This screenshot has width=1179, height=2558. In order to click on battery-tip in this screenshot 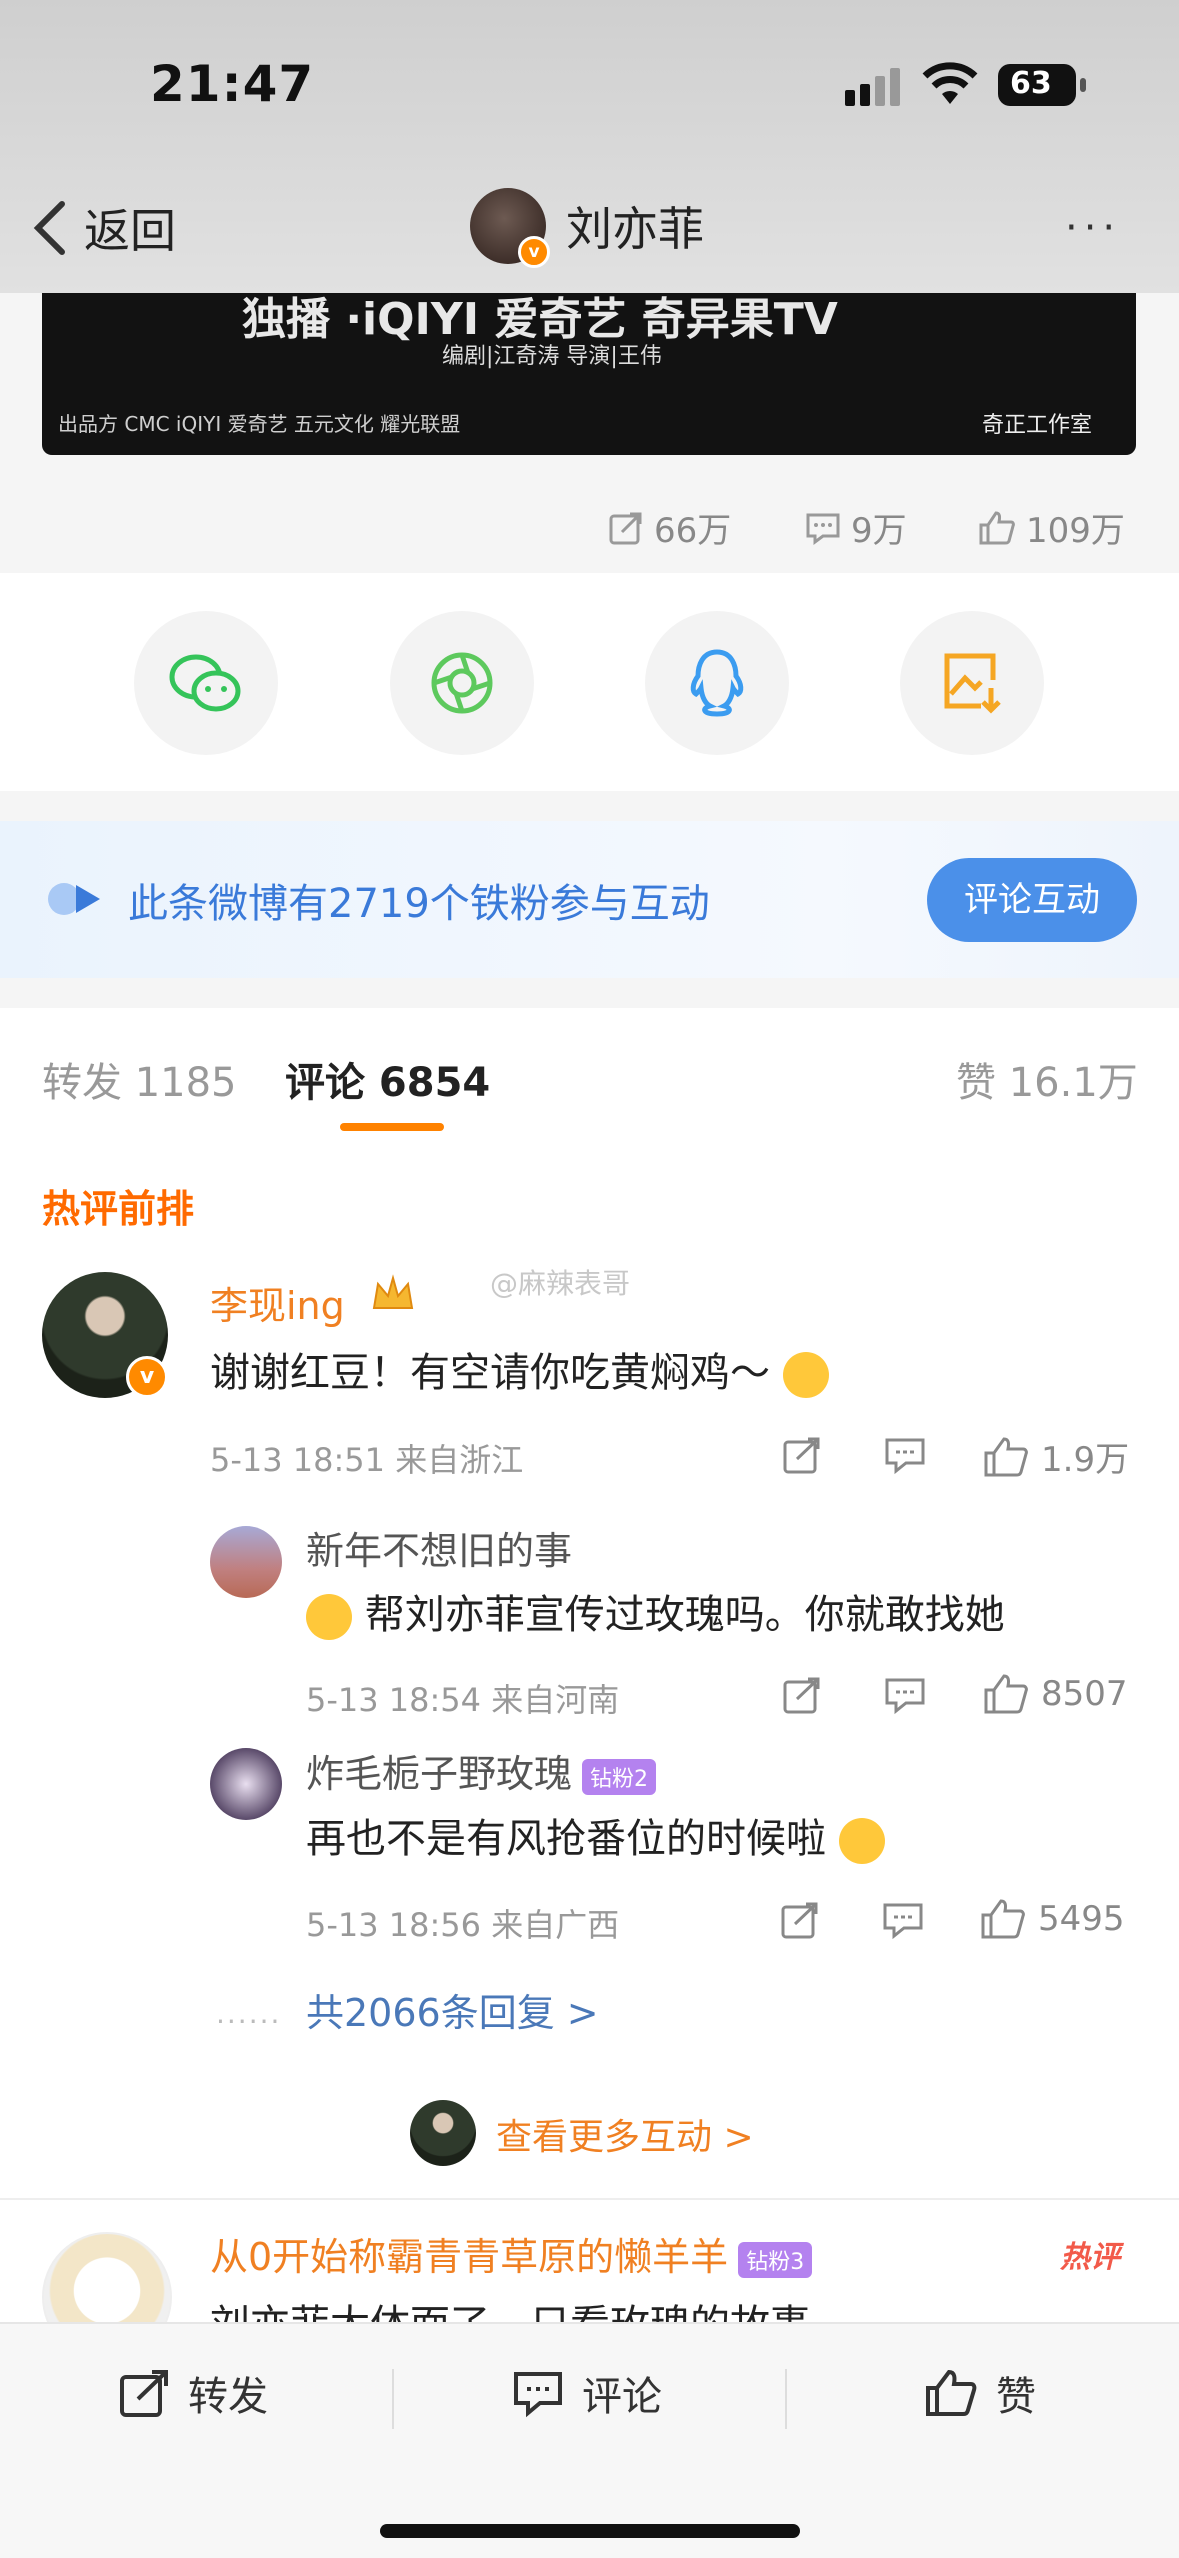, I will do `click(1083, 85)`.